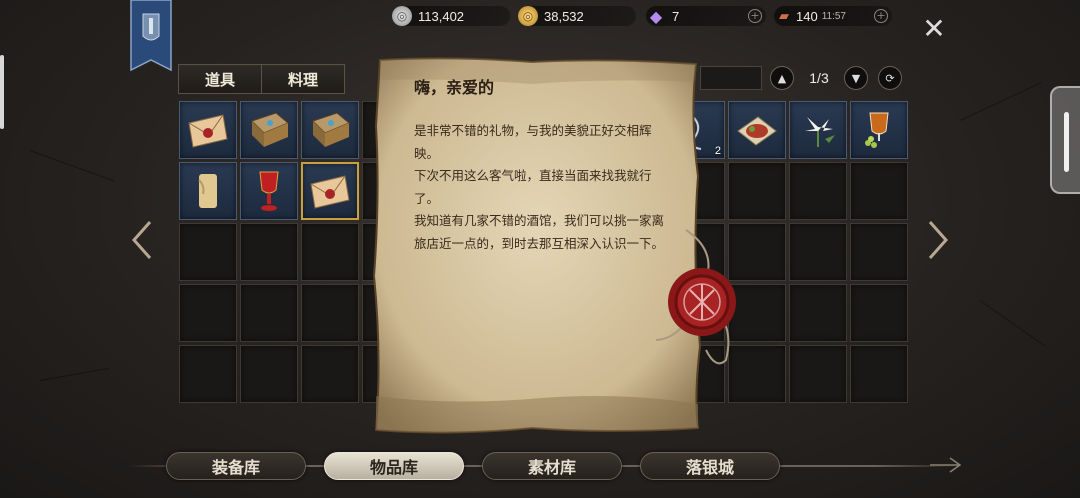  I want to click on gem-counter: ◆ 7 +, so click(706, 16).